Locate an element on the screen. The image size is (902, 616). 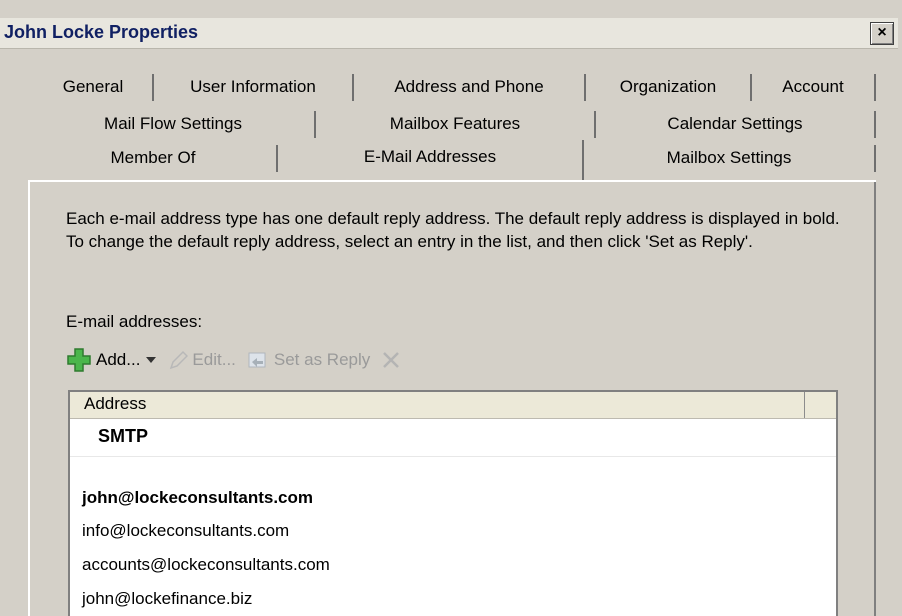
window-title: John Locke Properties is located at coordinates (101, 32).